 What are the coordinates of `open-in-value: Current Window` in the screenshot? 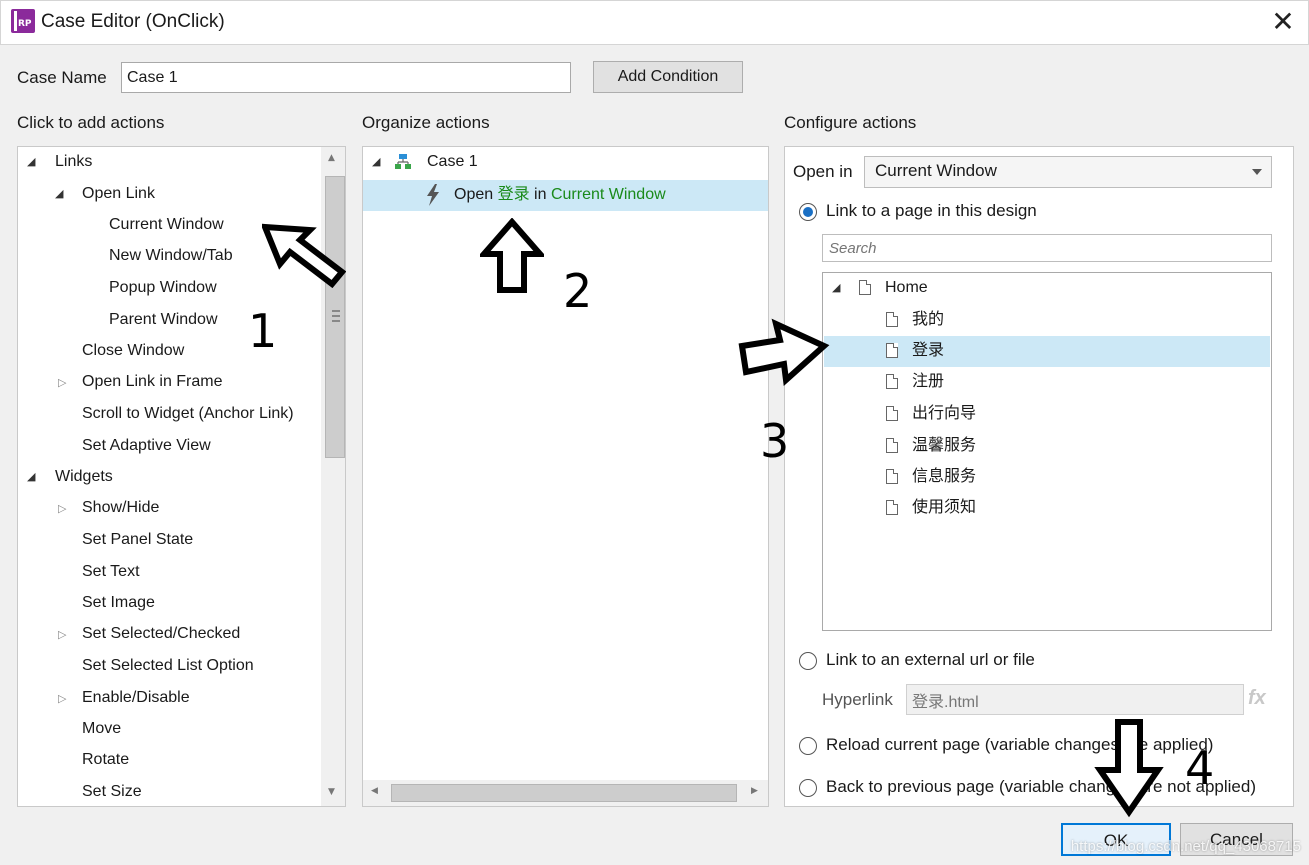 It's located at (936, 170).